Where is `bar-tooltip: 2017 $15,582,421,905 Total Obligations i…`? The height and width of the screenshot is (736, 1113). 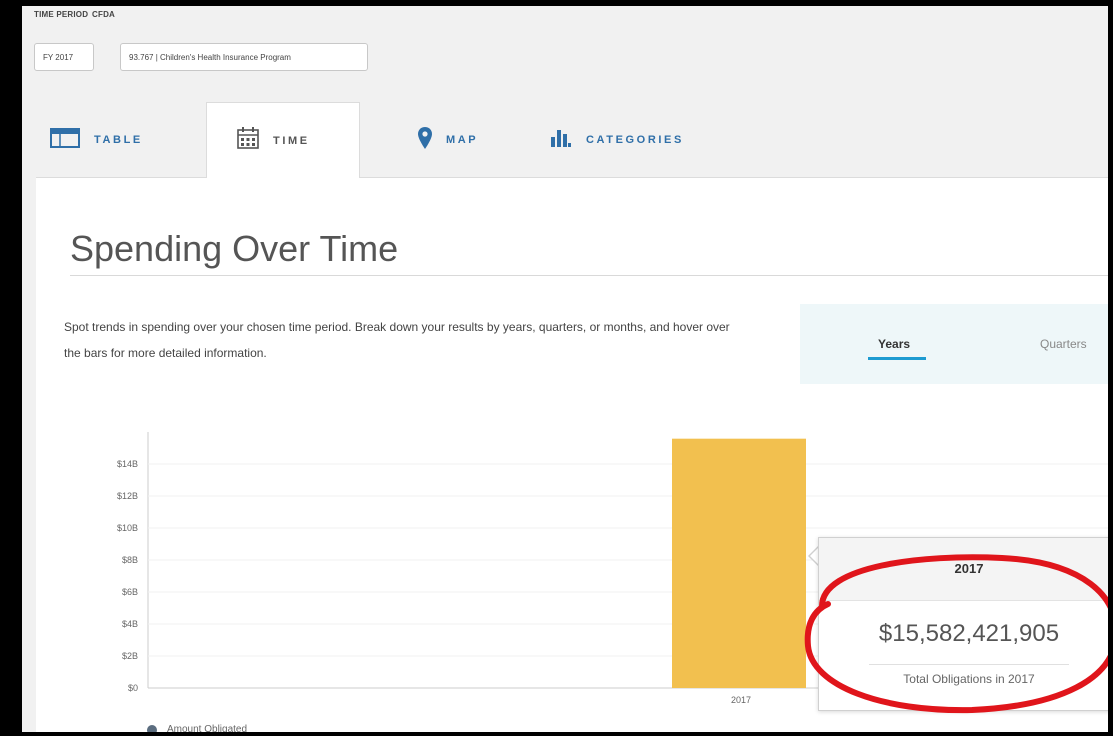
bar-tooltip: 2017 $15,582,421,905 Total Obligations i… is located at coordinates (963, 624).